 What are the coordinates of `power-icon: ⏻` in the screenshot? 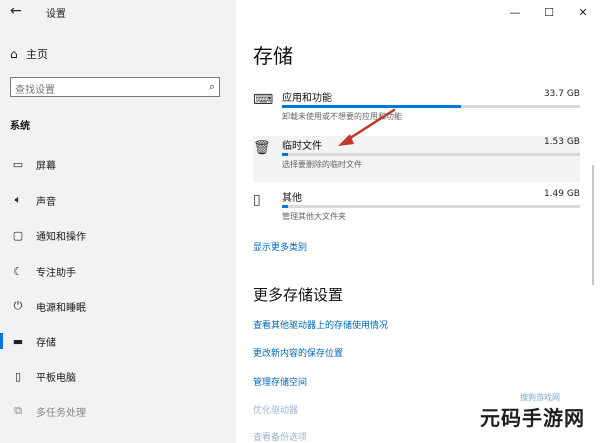 It's located at (18, 305).